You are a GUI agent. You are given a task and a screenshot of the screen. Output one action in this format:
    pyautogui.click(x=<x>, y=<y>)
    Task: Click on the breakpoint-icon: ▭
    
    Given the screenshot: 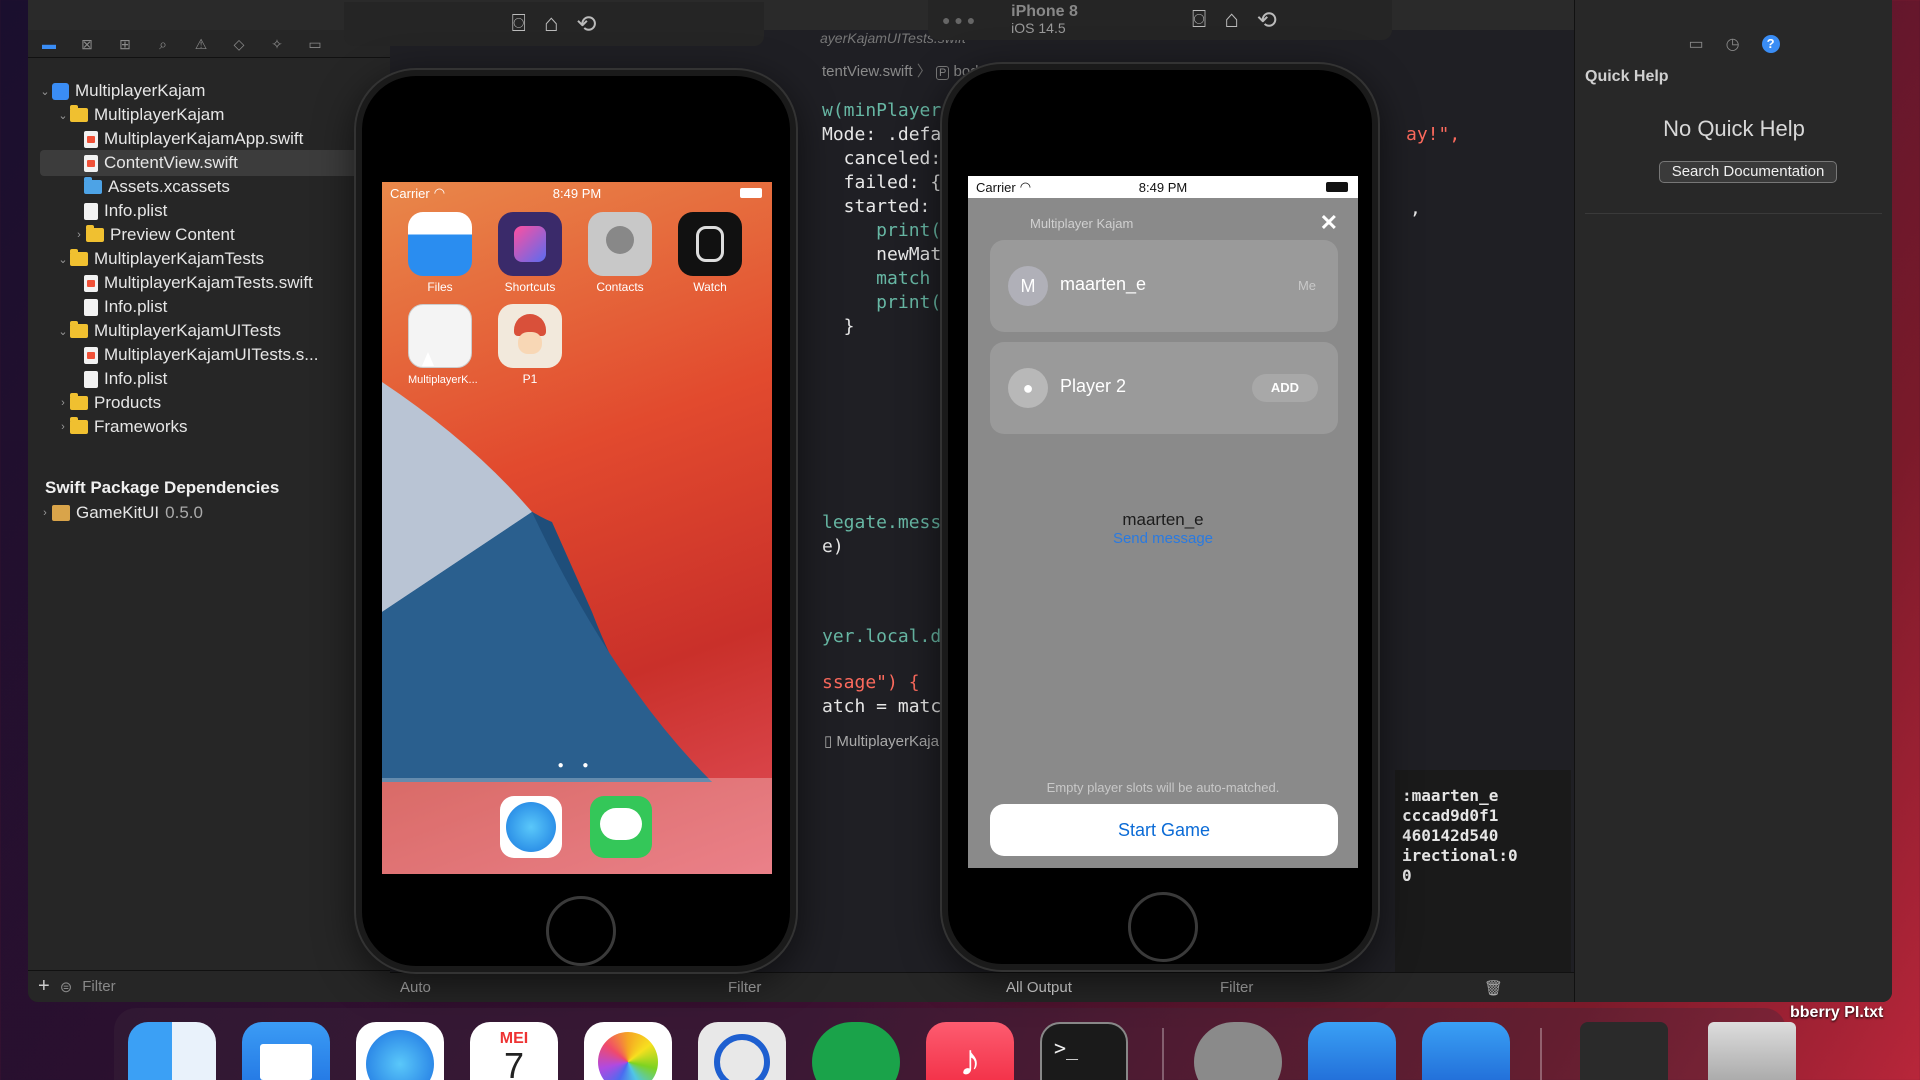 What is the action you would take?
    pyautogui.click(x=315, y=44)
    